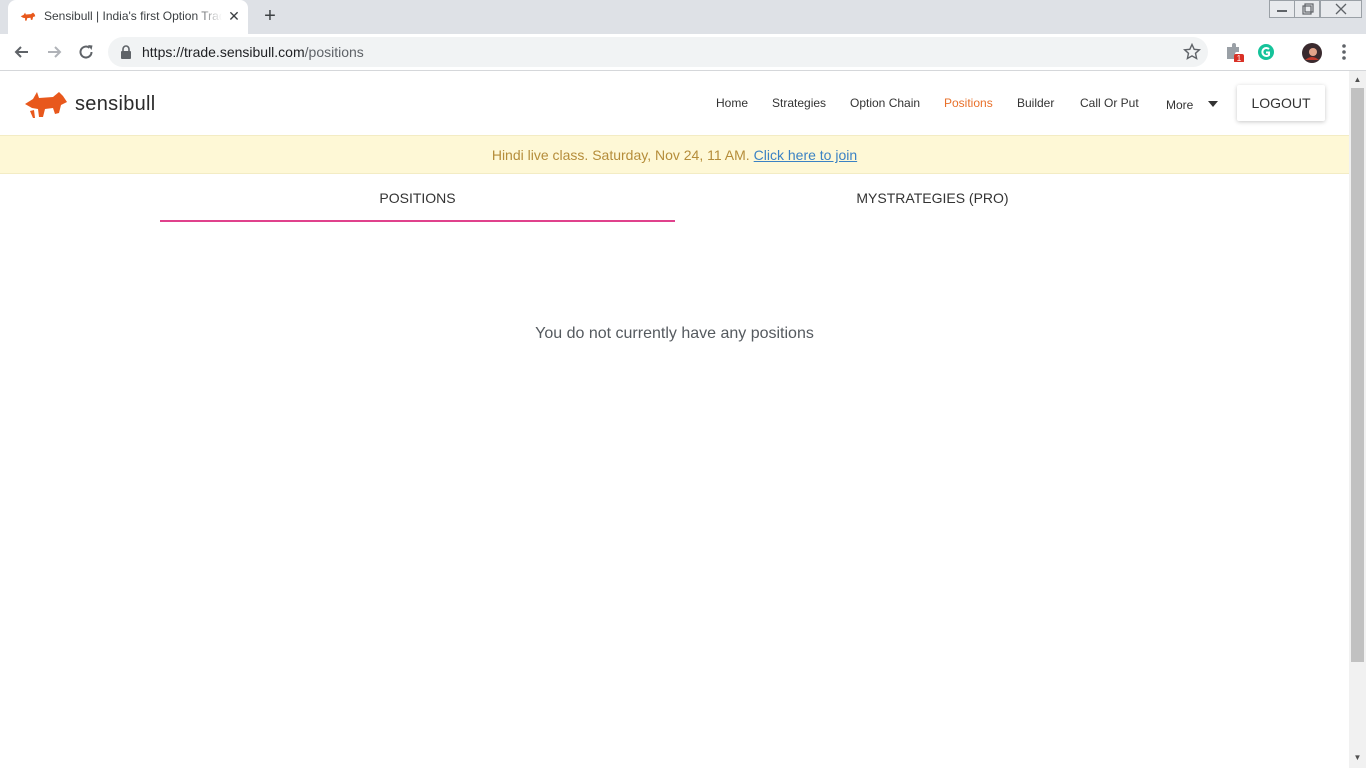 Image resolution: width=1366 pixels, height=768 pixels. Describe the element at coordinates (1213, 104) in the screenshot. I see `more-dropdown-caret-icon` at that location.